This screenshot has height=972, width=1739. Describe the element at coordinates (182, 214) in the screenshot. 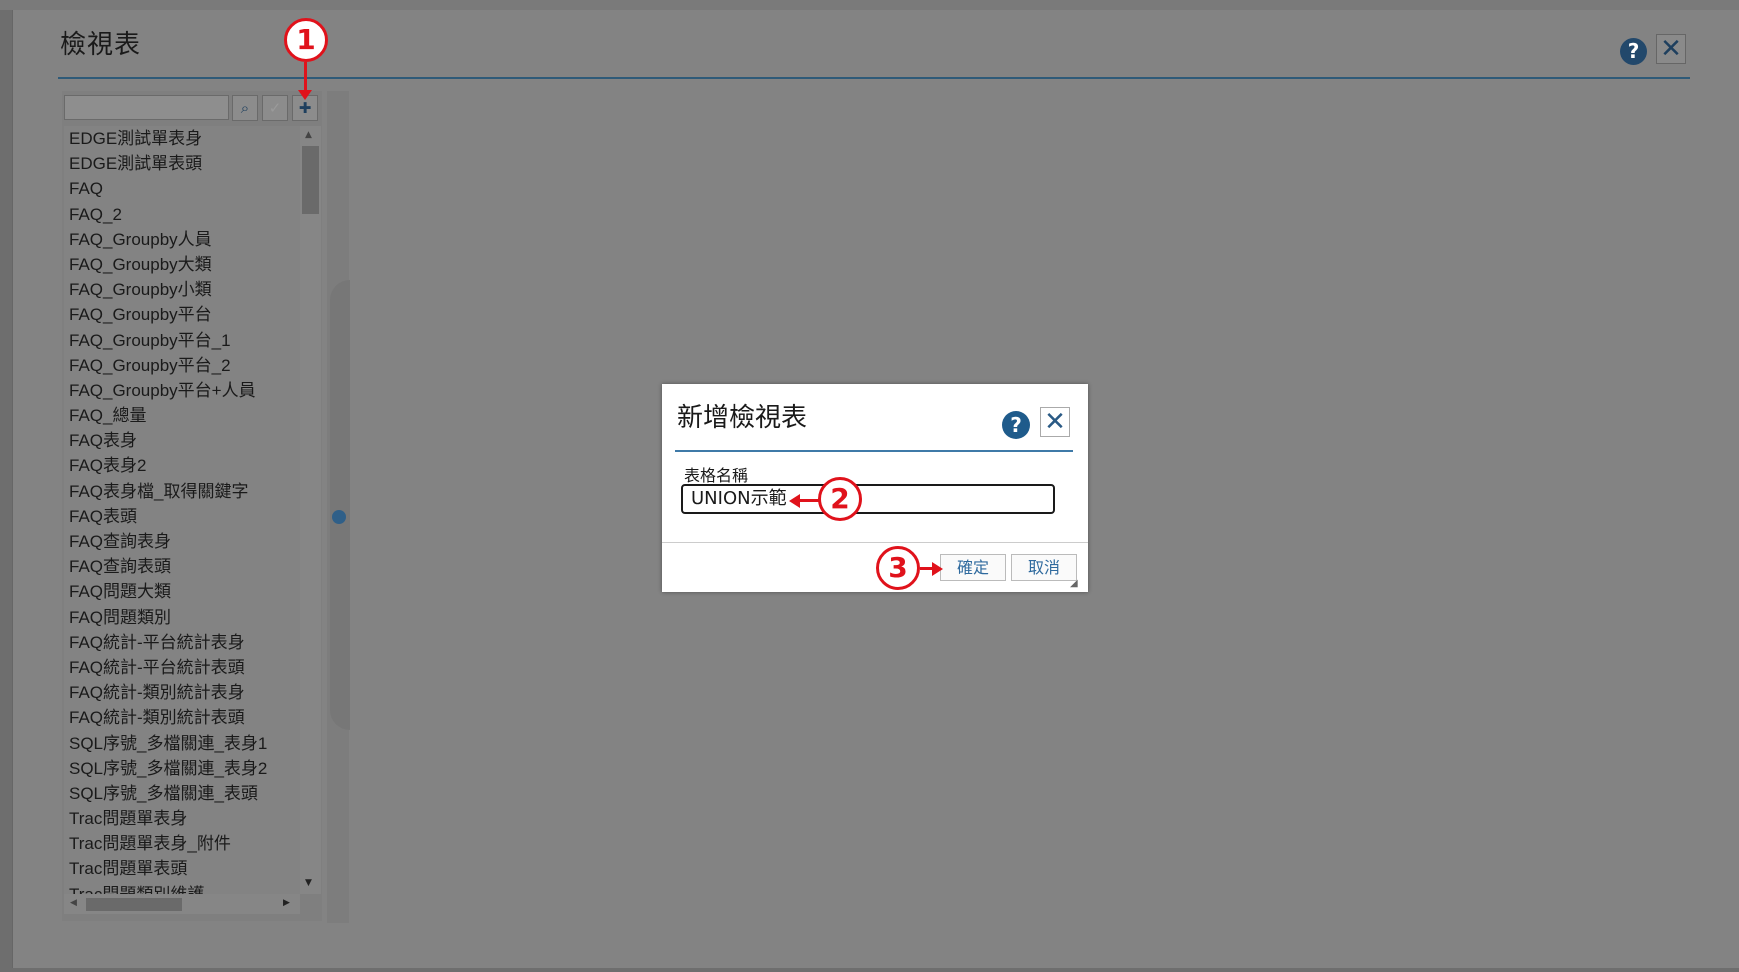

I see `list-item: FAQ_2` at that location.